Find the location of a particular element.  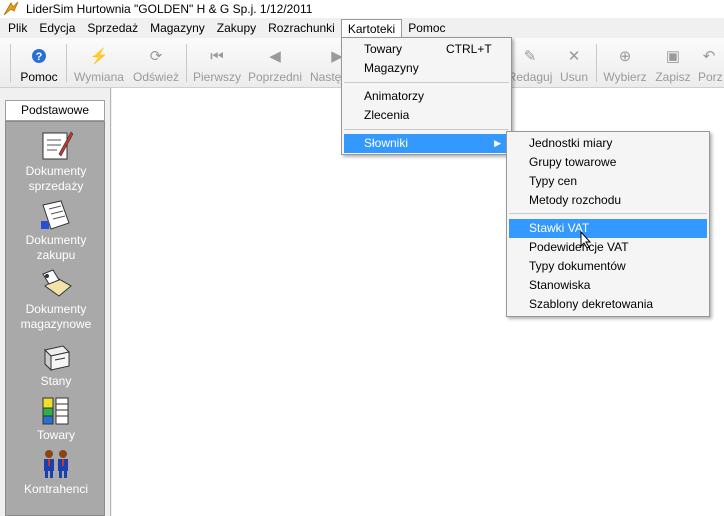

sidebar-item-label: magazynowe is located at coordinates (56, 324).